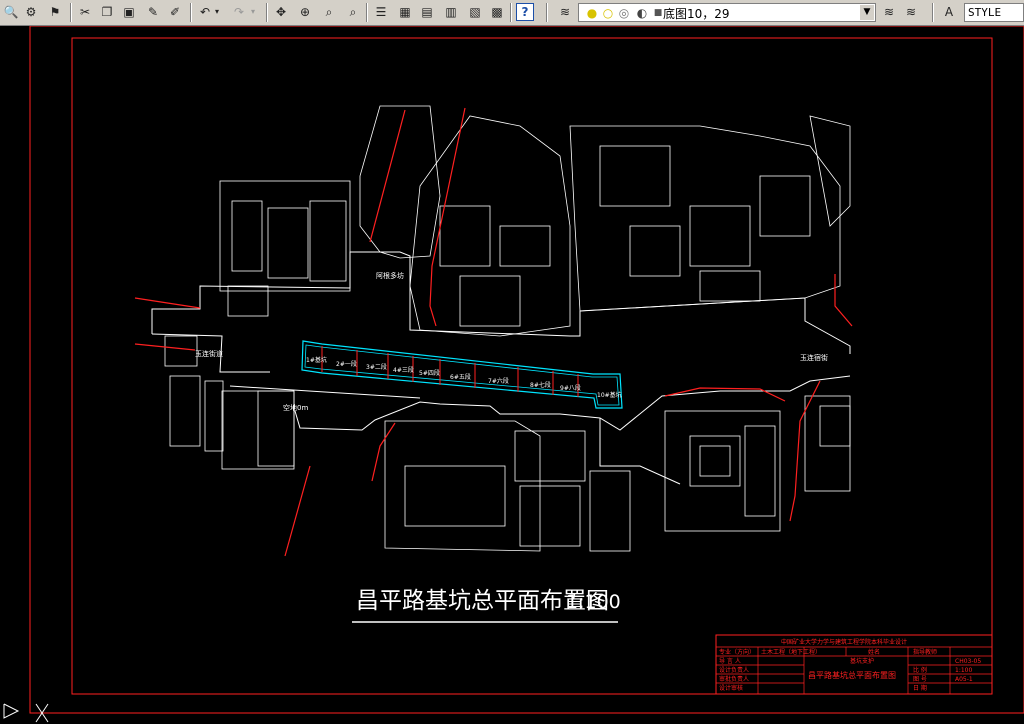 This screenshot has height=724, width=1024. What do you see at coordinates (460, 377) in the screenshot?
I see `pit-segment-label: 6#五段` at bounding box center [460, 377].